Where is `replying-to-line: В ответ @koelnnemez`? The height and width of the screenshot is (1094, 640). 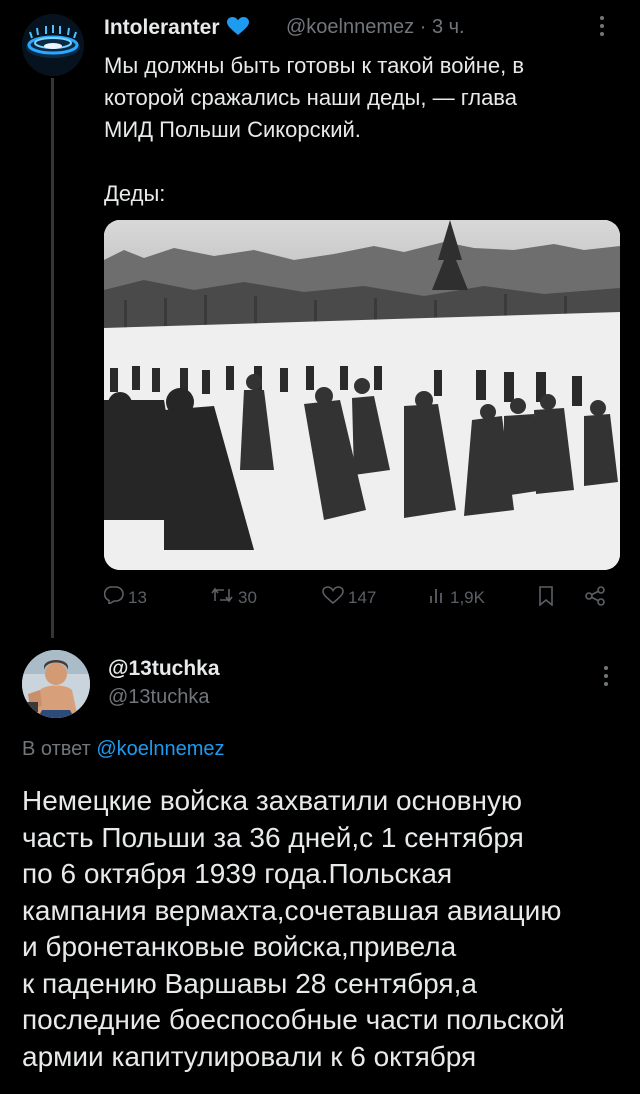
replying-to-line: В ответ @koelnnemez is located at coordinates (123, 749).